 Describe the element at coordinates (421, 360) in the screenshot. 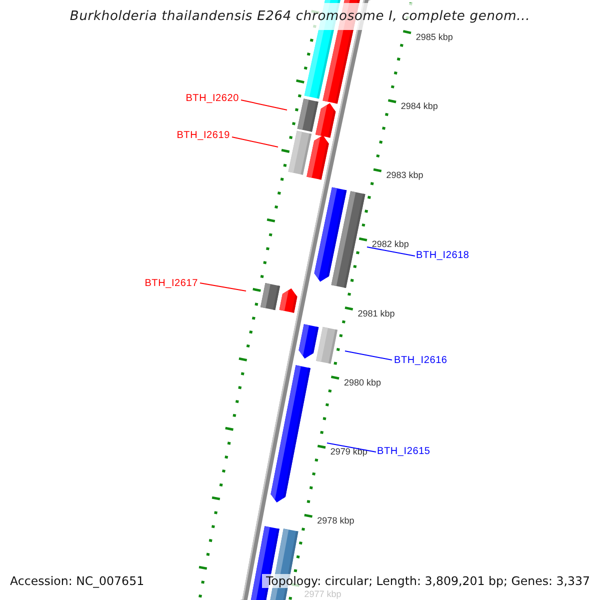

I see `gene-label: BTH_I2616` at that location.